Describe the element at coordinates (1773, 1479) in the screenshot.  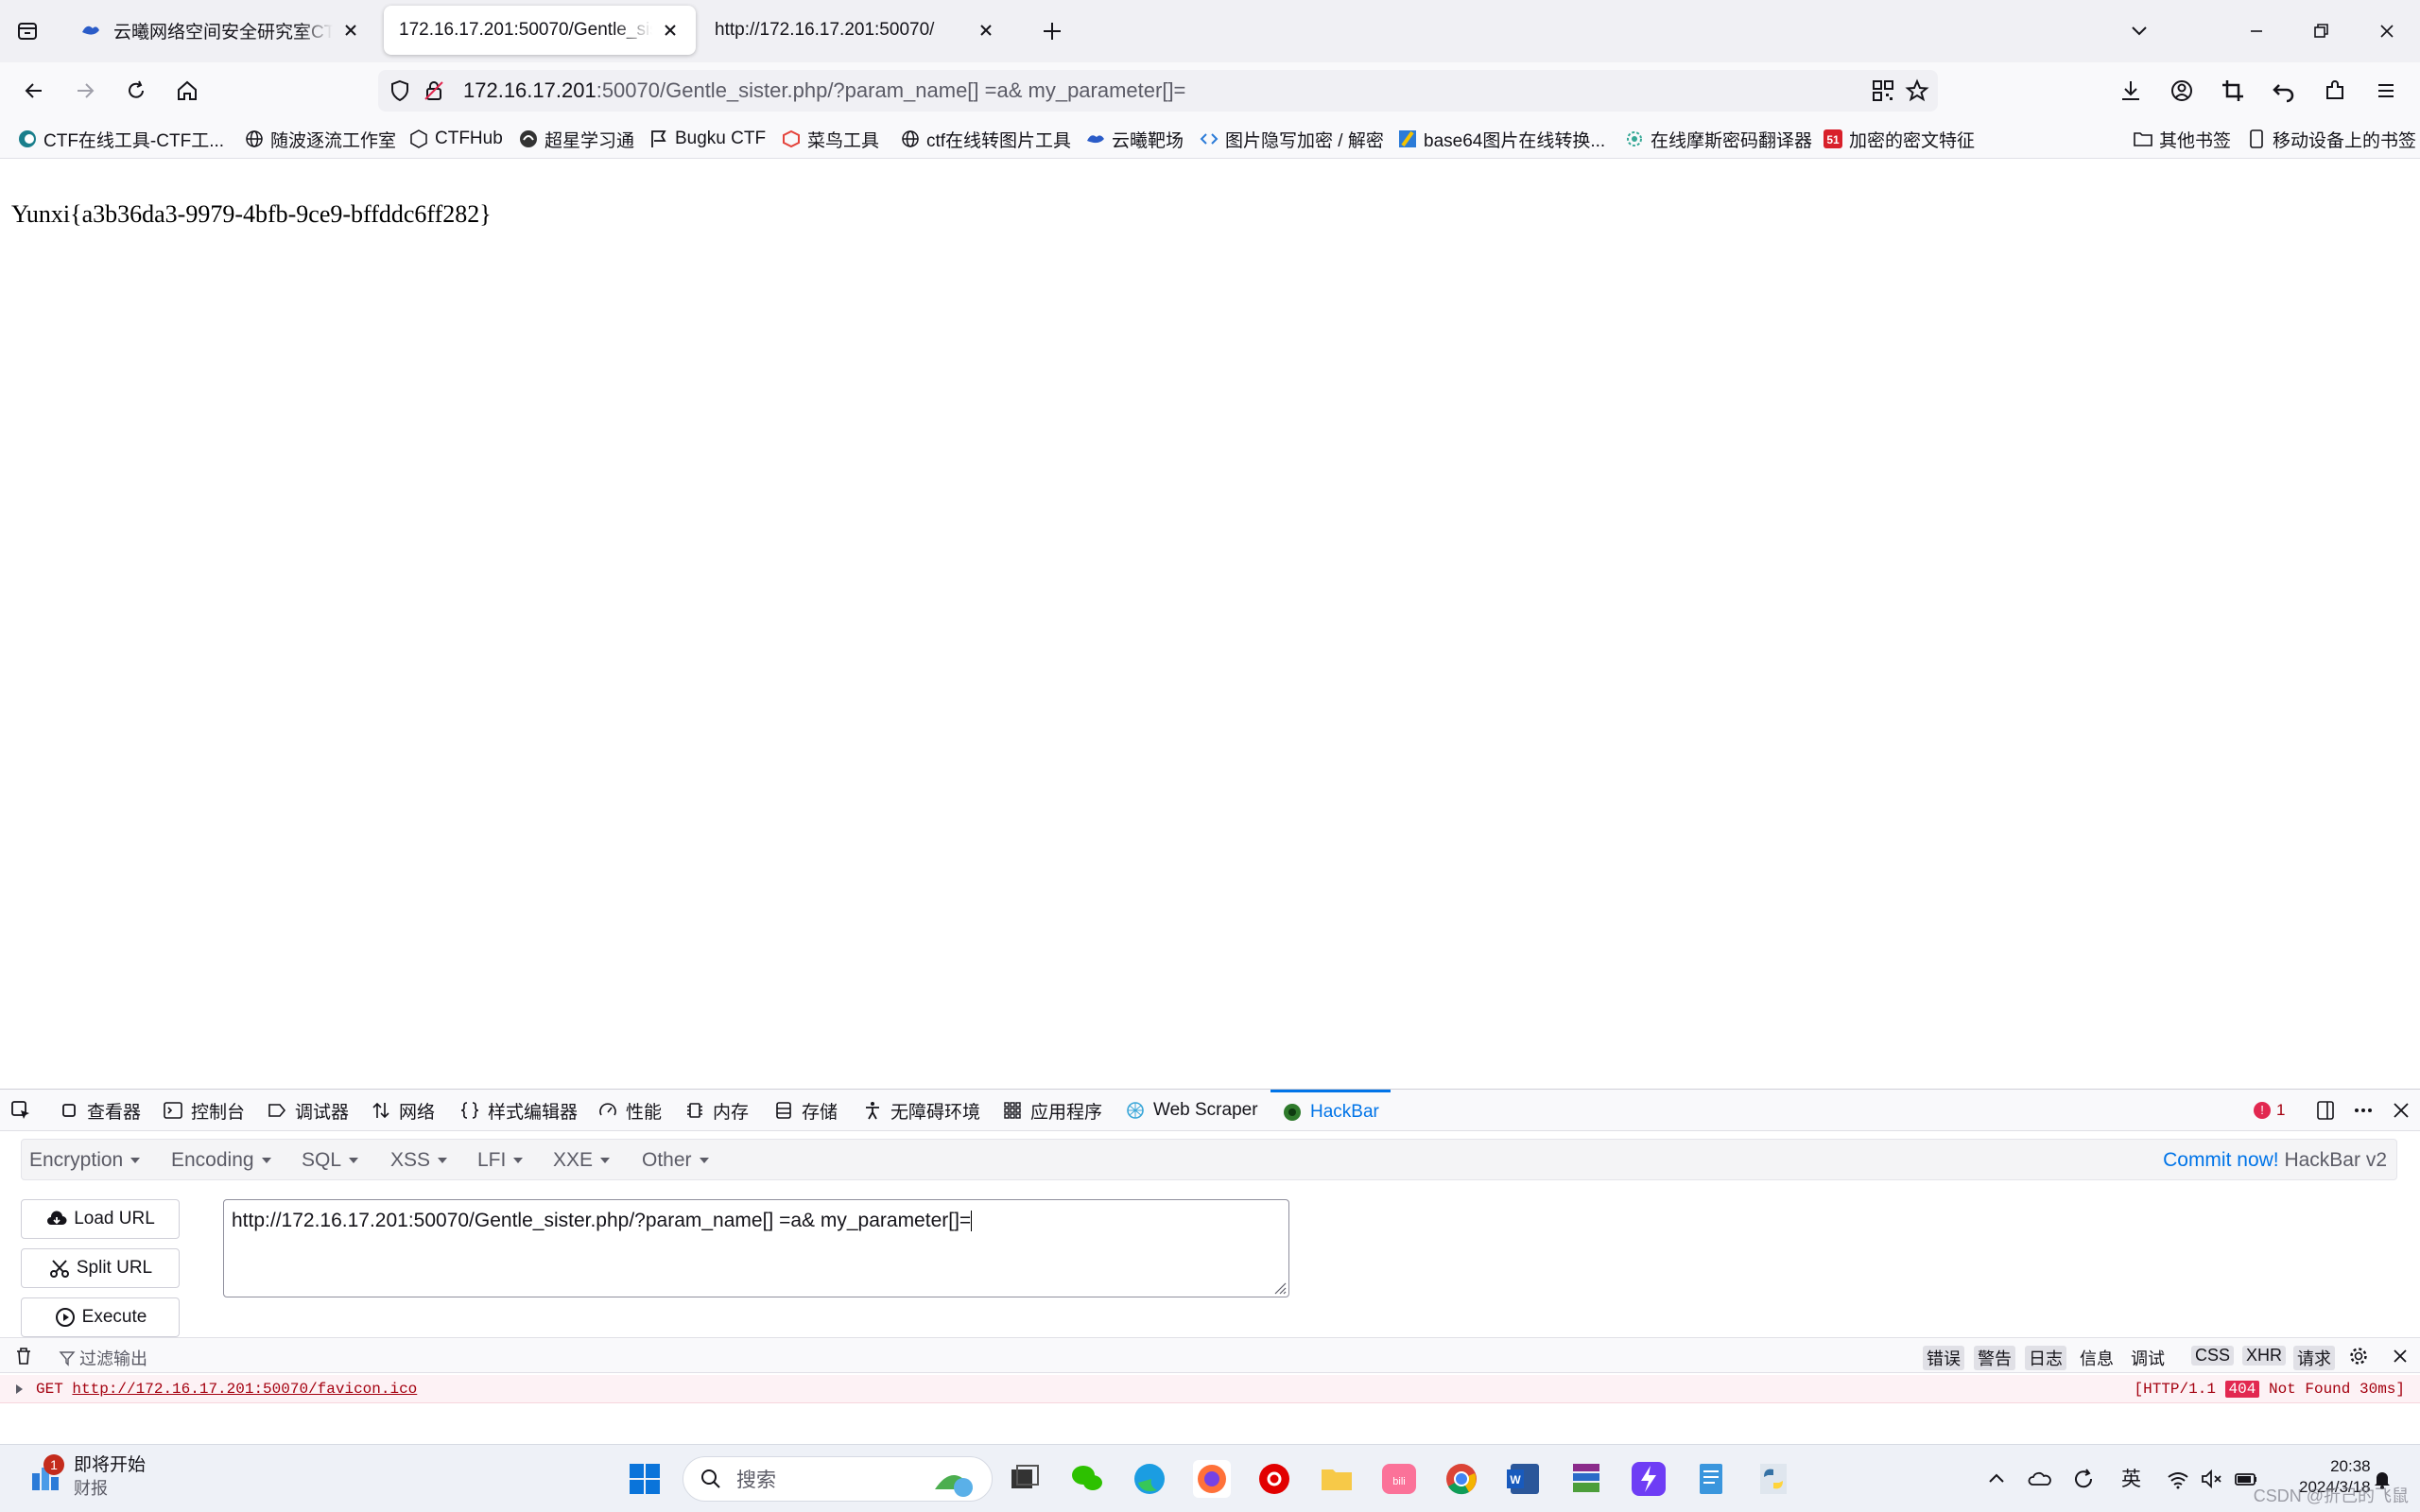
I see `python-icon` at that location.